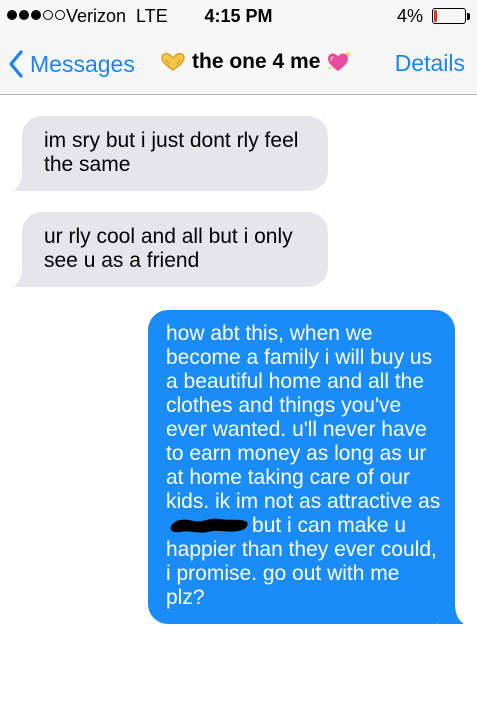  I want to click on navigation-bar: Messages the one 4 me Details, so click(238, 64).